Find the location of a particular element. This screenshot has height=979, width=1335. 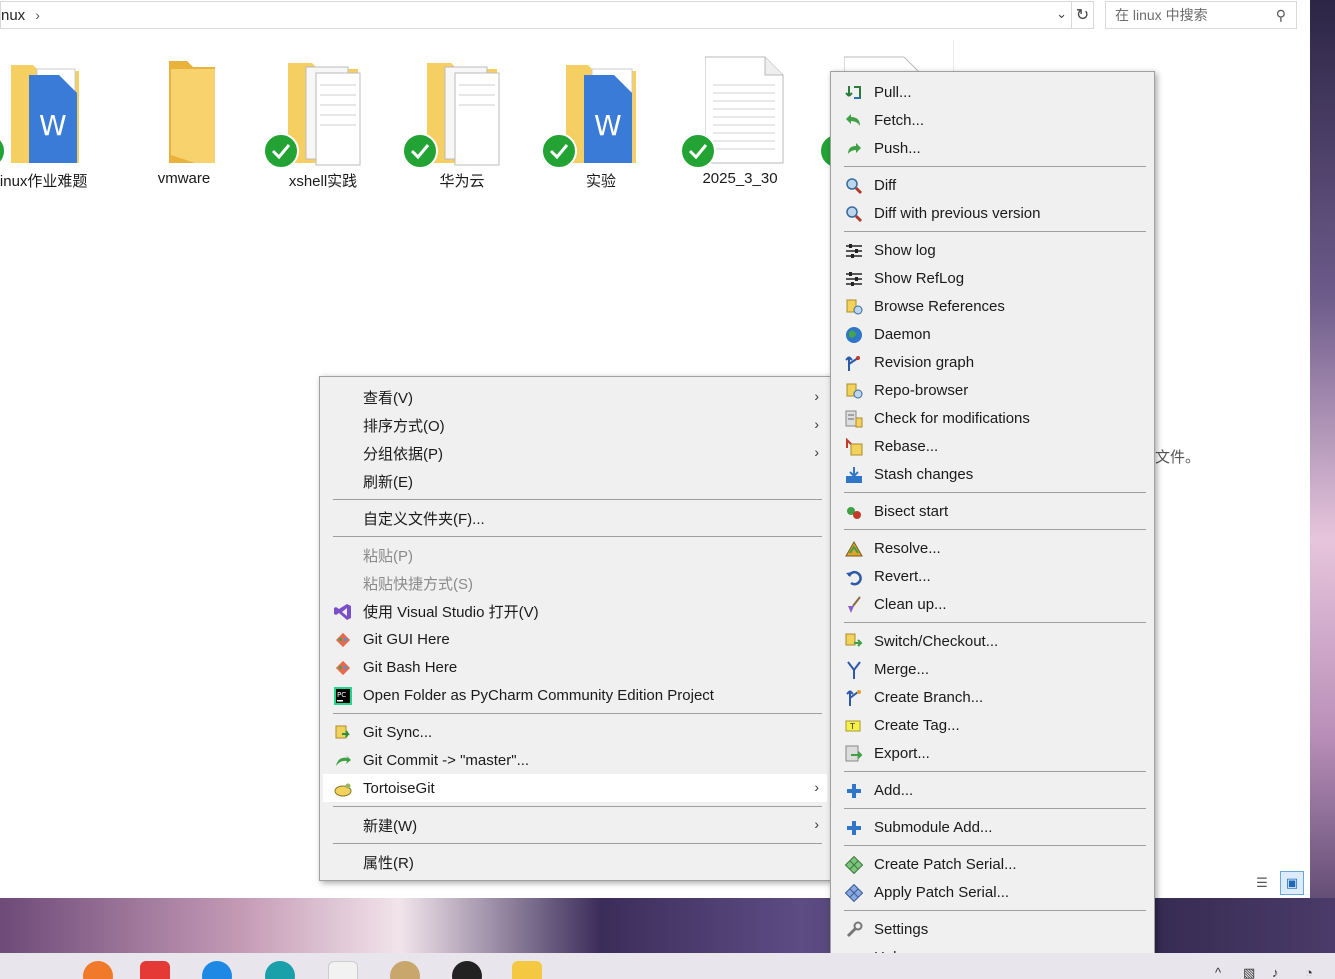

menu-item-check-modifications: Check for modifications is located at coordinates (992, 418).